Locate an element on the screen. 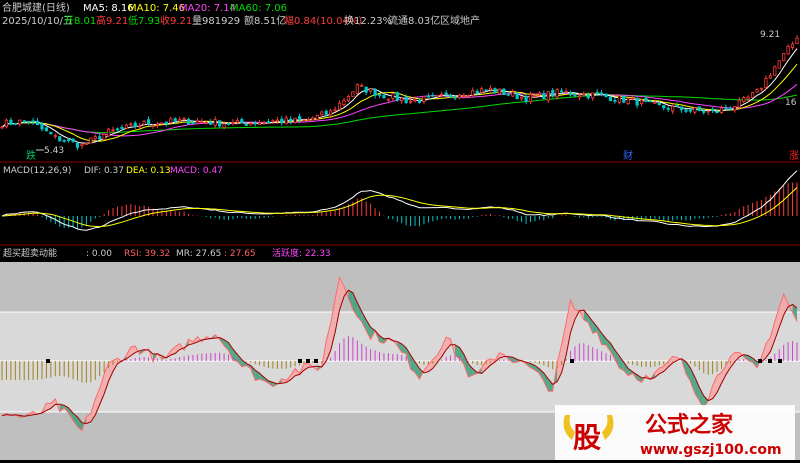  osc-value: : 0.00 is located at coordinates (99, 254).